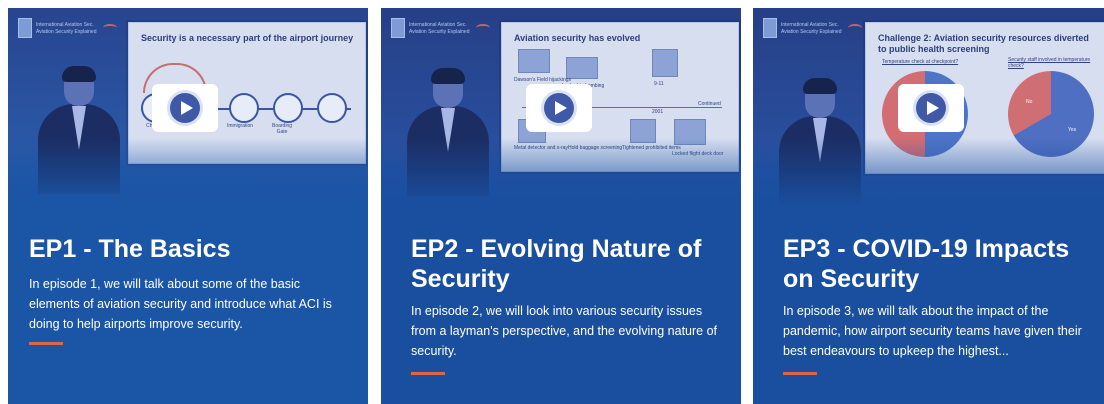  What do you see at coordinates (926, 264) in the screenshot?
I see `episode-title: EP3 - COVID-19 Impacts on Security` at bounding box center [926, 264].